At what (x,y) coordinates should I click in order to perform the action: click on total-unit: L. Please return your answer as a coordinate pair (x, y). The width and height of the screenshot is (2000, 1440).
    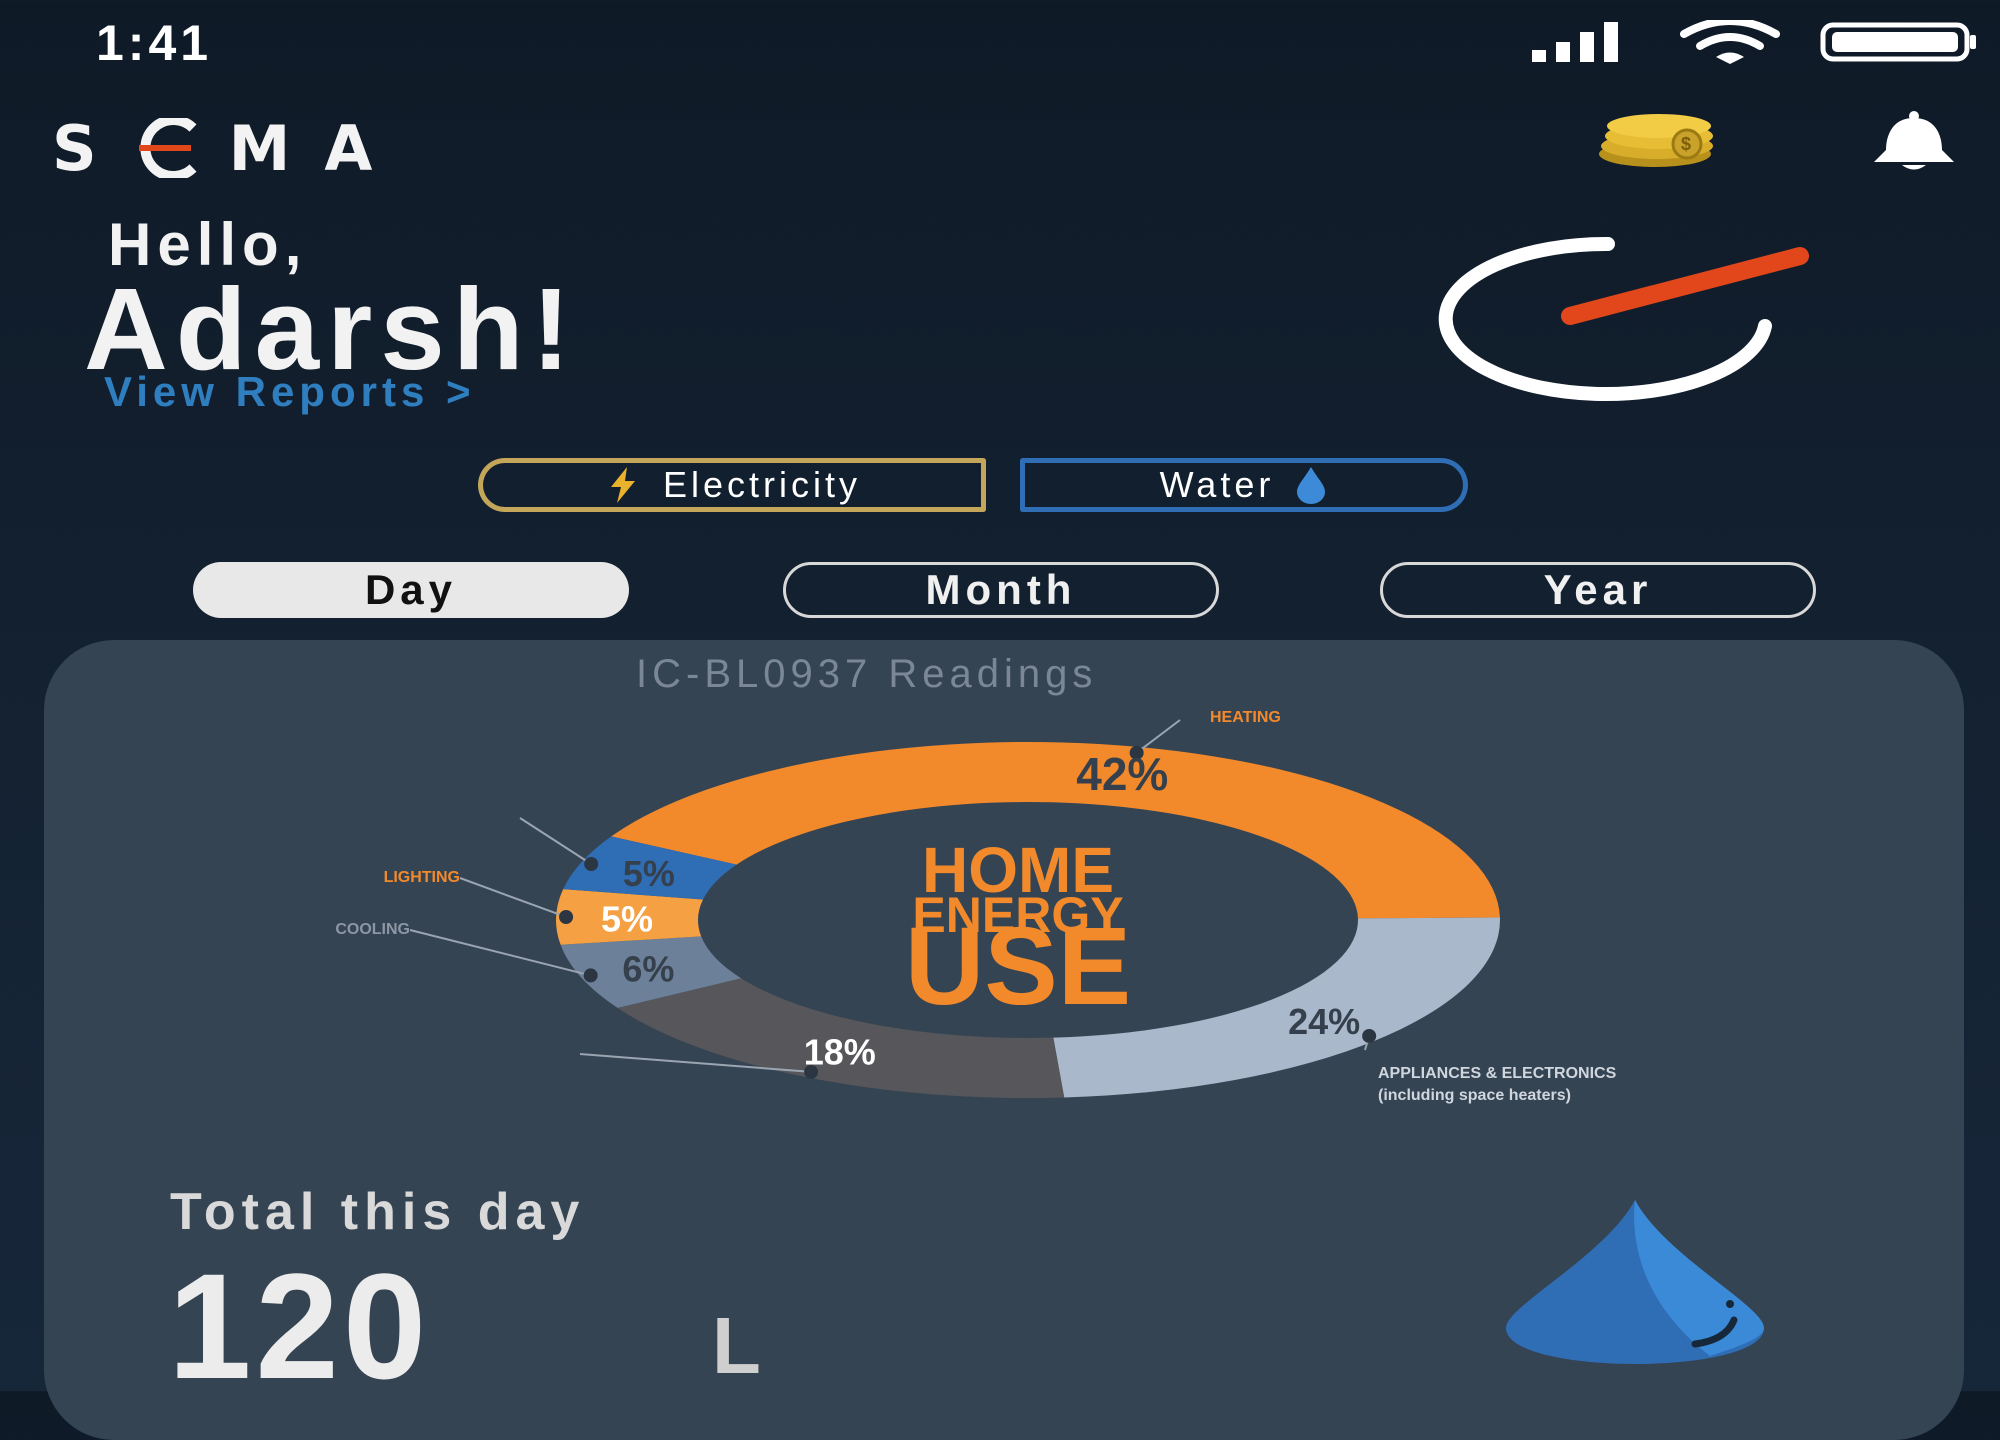
    Looking at the image, I should click on (736, 1345).